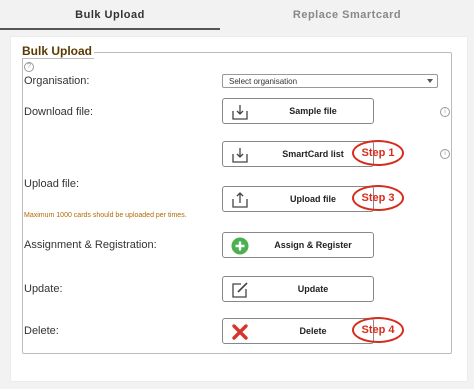  Describe the element at coordinates (430, 81) in the screenshot. I see `chevron-down-icon` at that location.